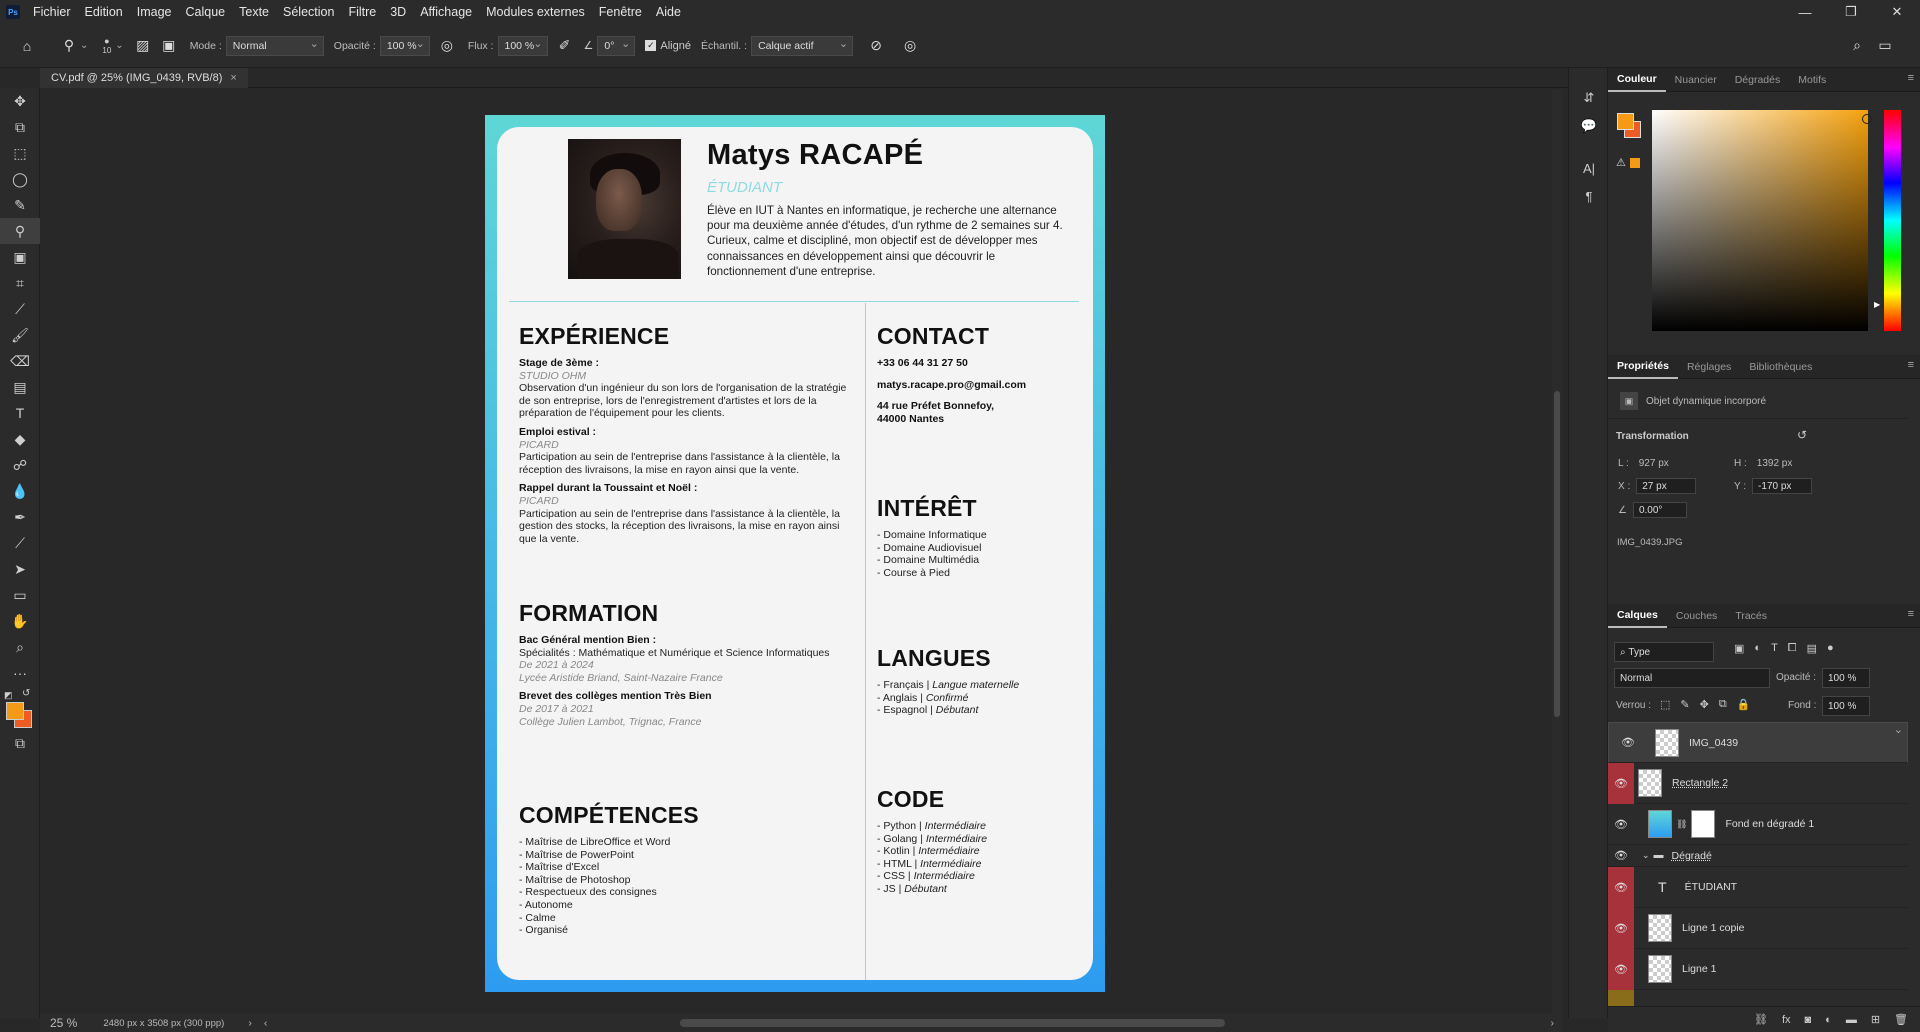  Describe the element at coordinates (233, 78) in the screenshot. I see `close-tab-icon: ×` at that location.